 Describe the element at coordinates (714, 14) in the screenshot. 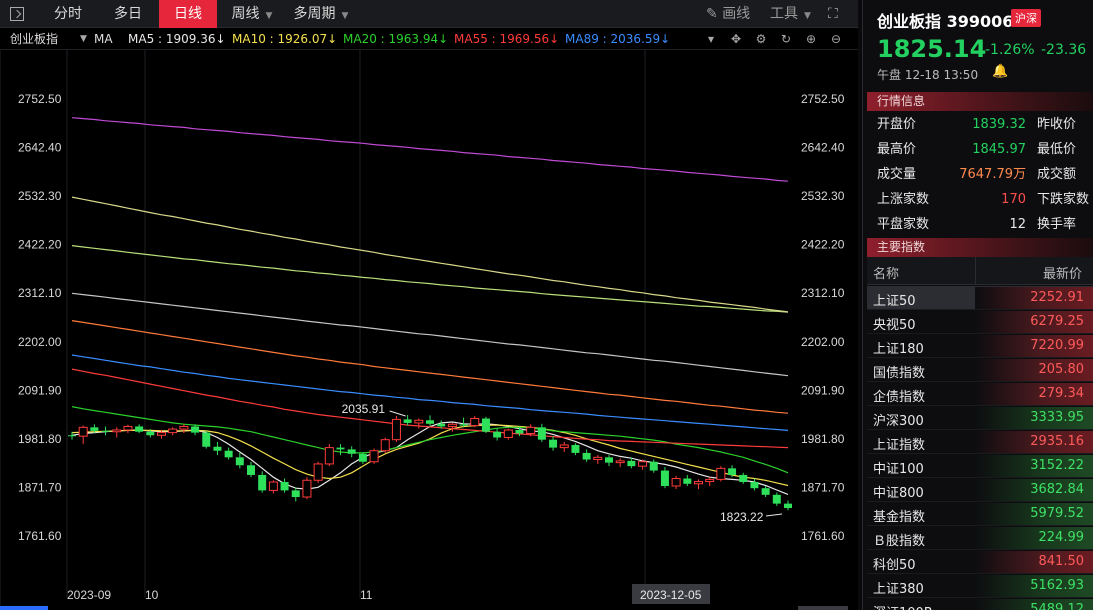

I see `pencil-icon: ✎` at that location.